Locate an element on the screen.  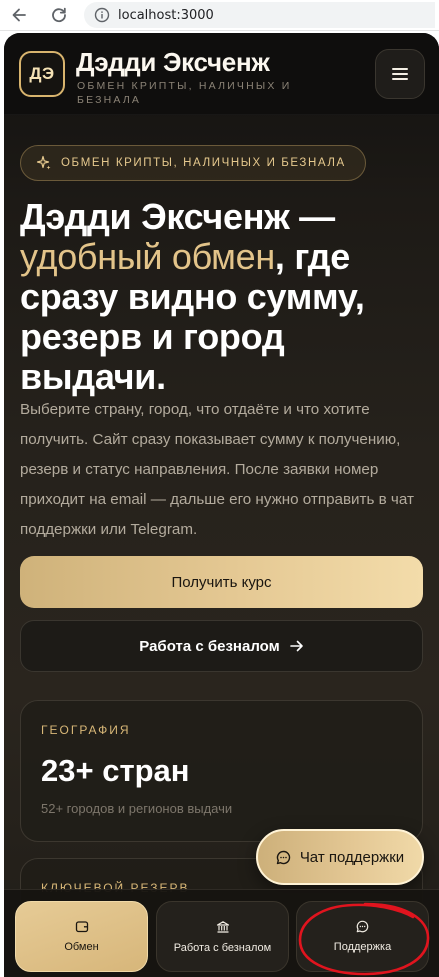
stat-label: География is located at coordinates (86, 730).